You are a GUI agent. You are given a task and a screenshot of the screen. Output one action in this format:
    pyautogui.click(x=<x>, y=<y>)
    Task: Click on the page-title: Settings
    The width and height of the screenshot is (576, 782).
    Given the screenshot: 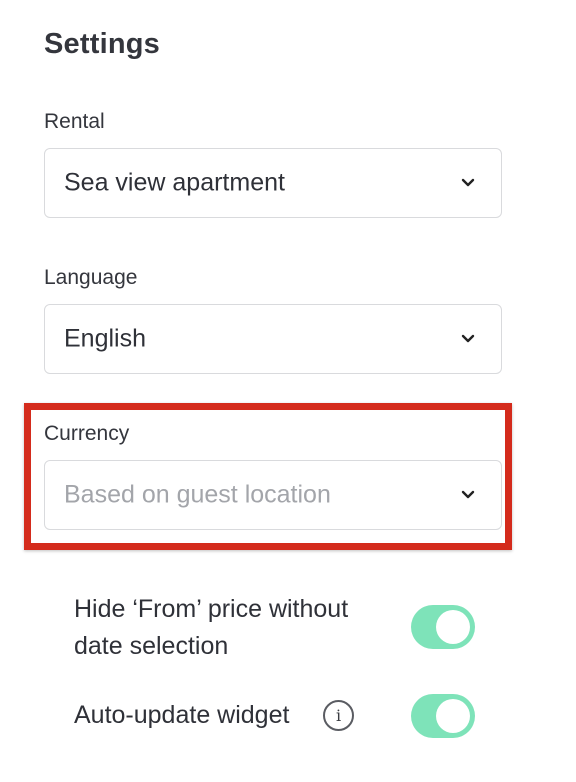 What is the action you would take?
    pyautogui.click(x=102, y=44)
    